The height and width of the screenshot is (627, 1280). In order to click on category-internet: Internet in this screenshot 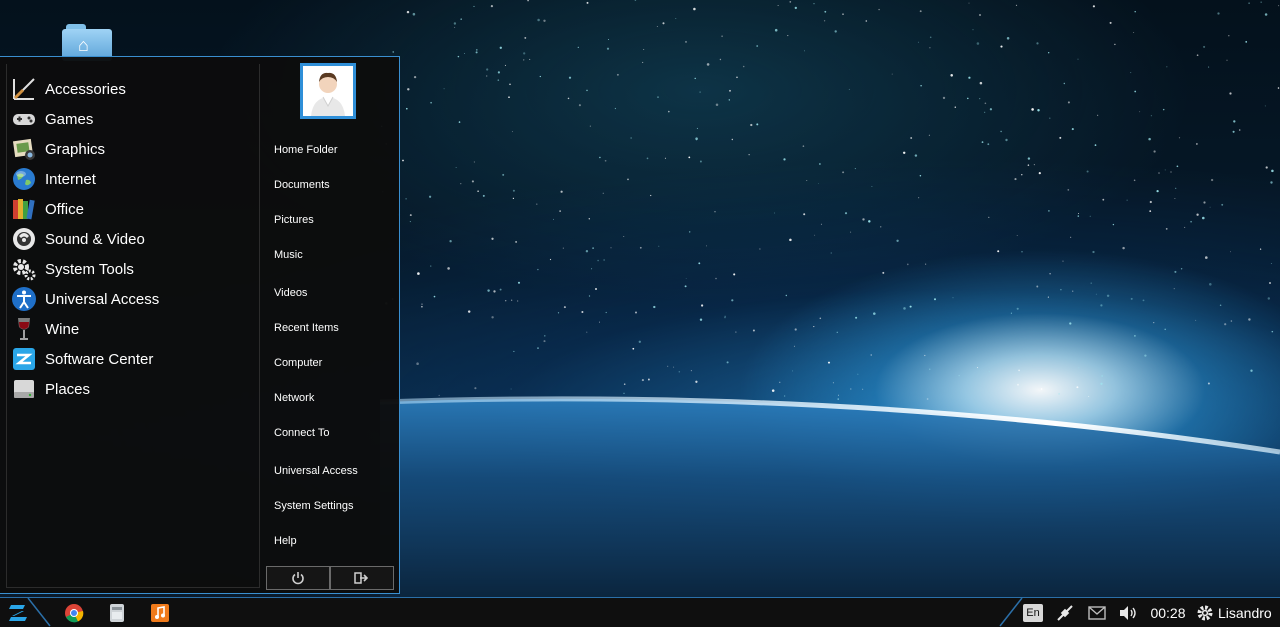, I will do `click(134, 179)`.